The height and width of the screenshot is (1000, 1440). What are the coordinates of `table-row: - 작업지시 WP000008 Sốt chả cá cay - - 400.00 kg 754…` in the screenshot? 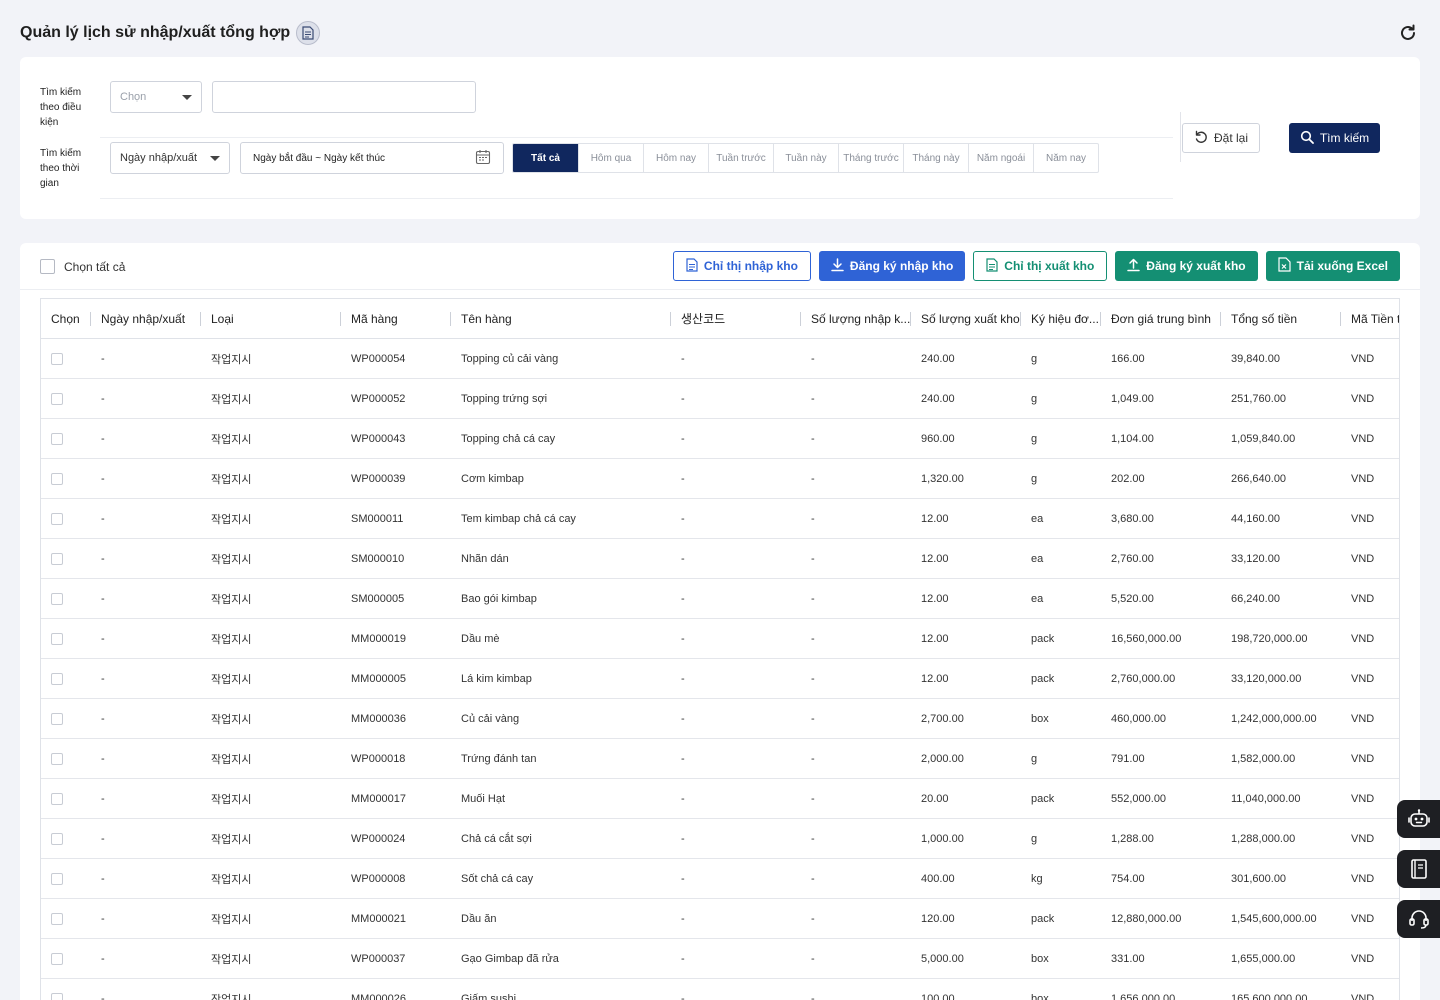 It's located at (720, 879).